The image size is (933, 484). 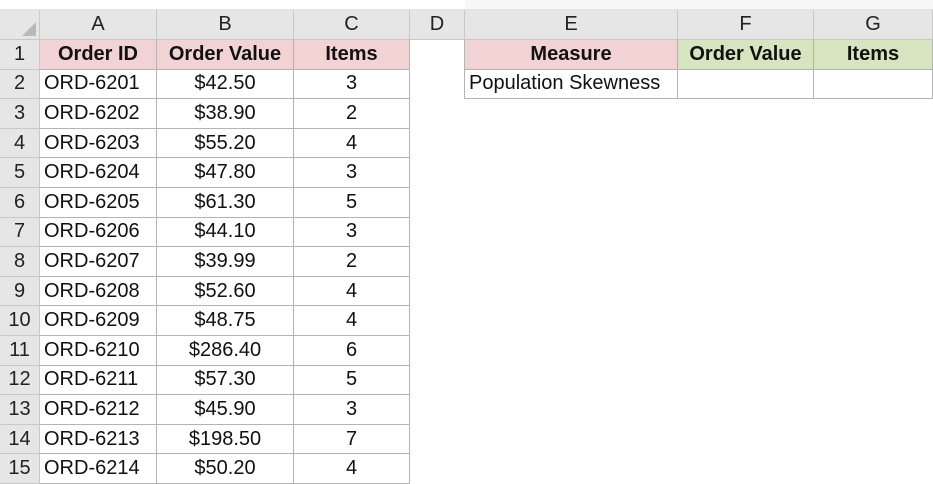 I want to click on summary-header-measure: Measure, so click(x=571, y=55).